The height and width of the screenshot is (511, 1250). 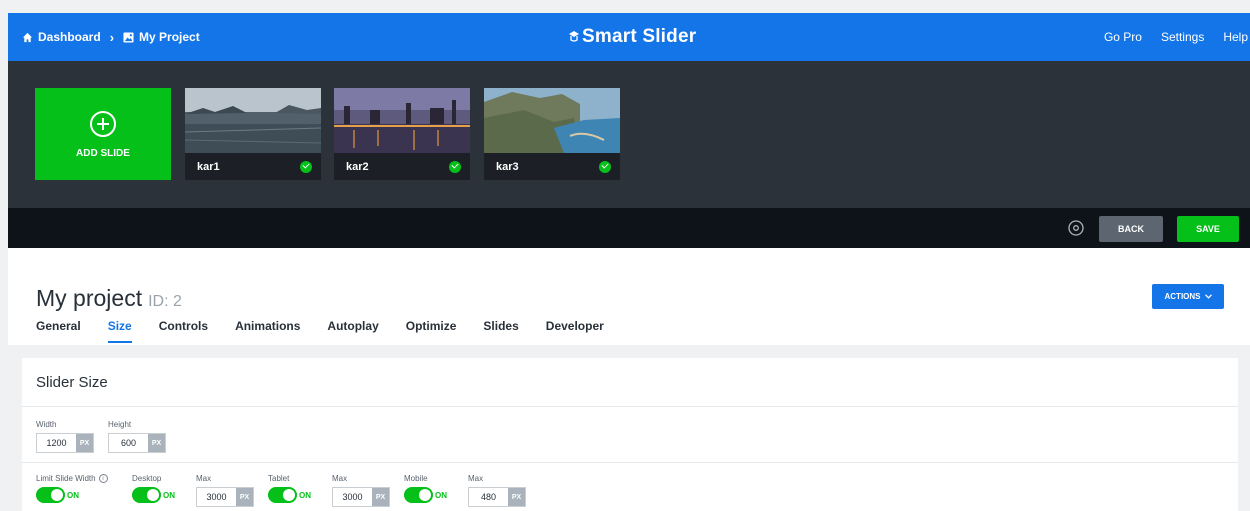 I want to click on desktop-max-field: Max 3000 PX, so click(x=225, y=490).